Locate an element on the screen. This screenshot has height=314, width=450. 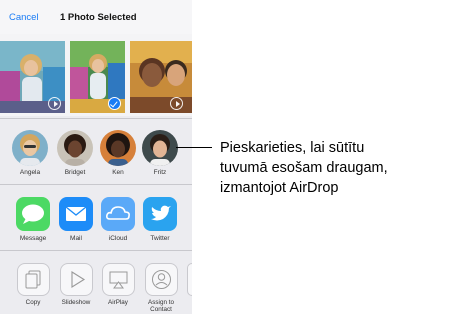
share-app-icloud: iCloud is located at coordinates (118, 219).